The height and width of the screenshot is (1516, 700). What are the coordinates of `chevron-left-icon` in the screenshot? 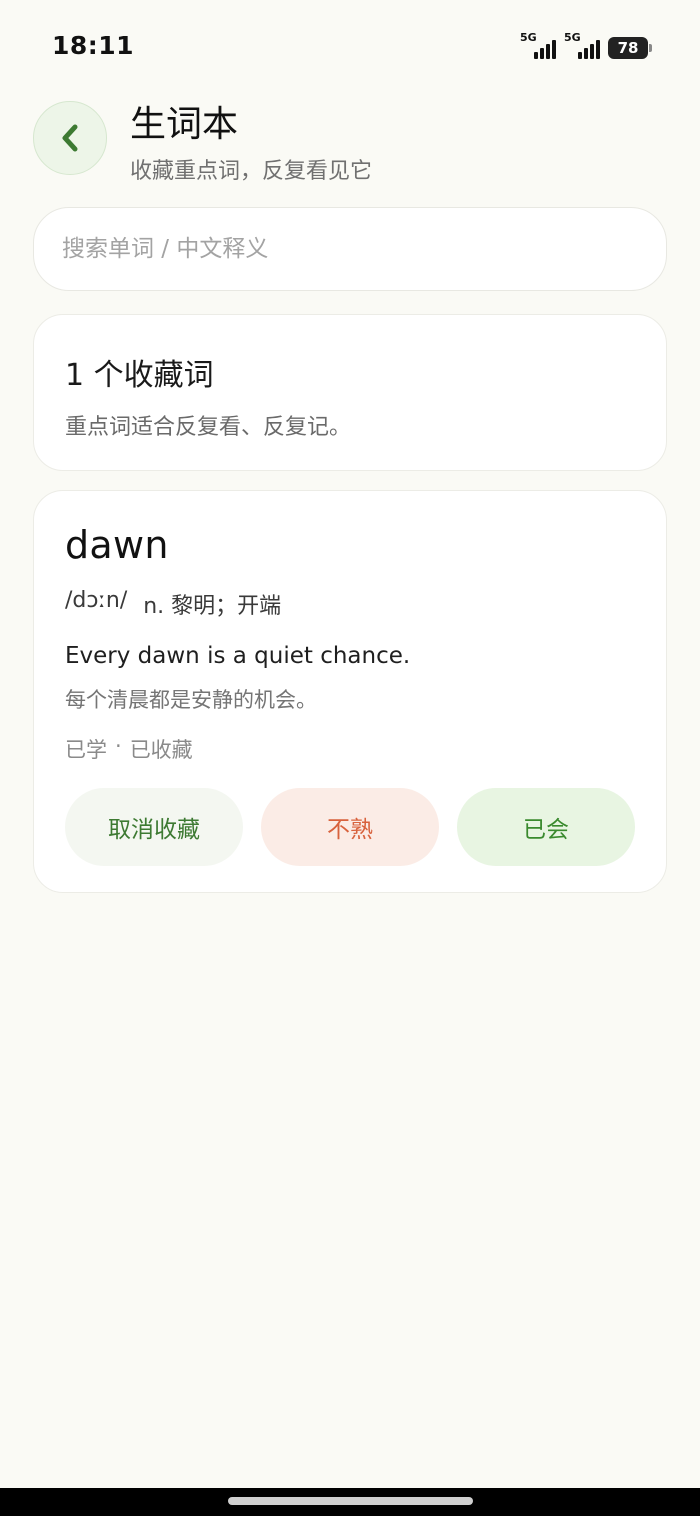 It's located at (70, 138).